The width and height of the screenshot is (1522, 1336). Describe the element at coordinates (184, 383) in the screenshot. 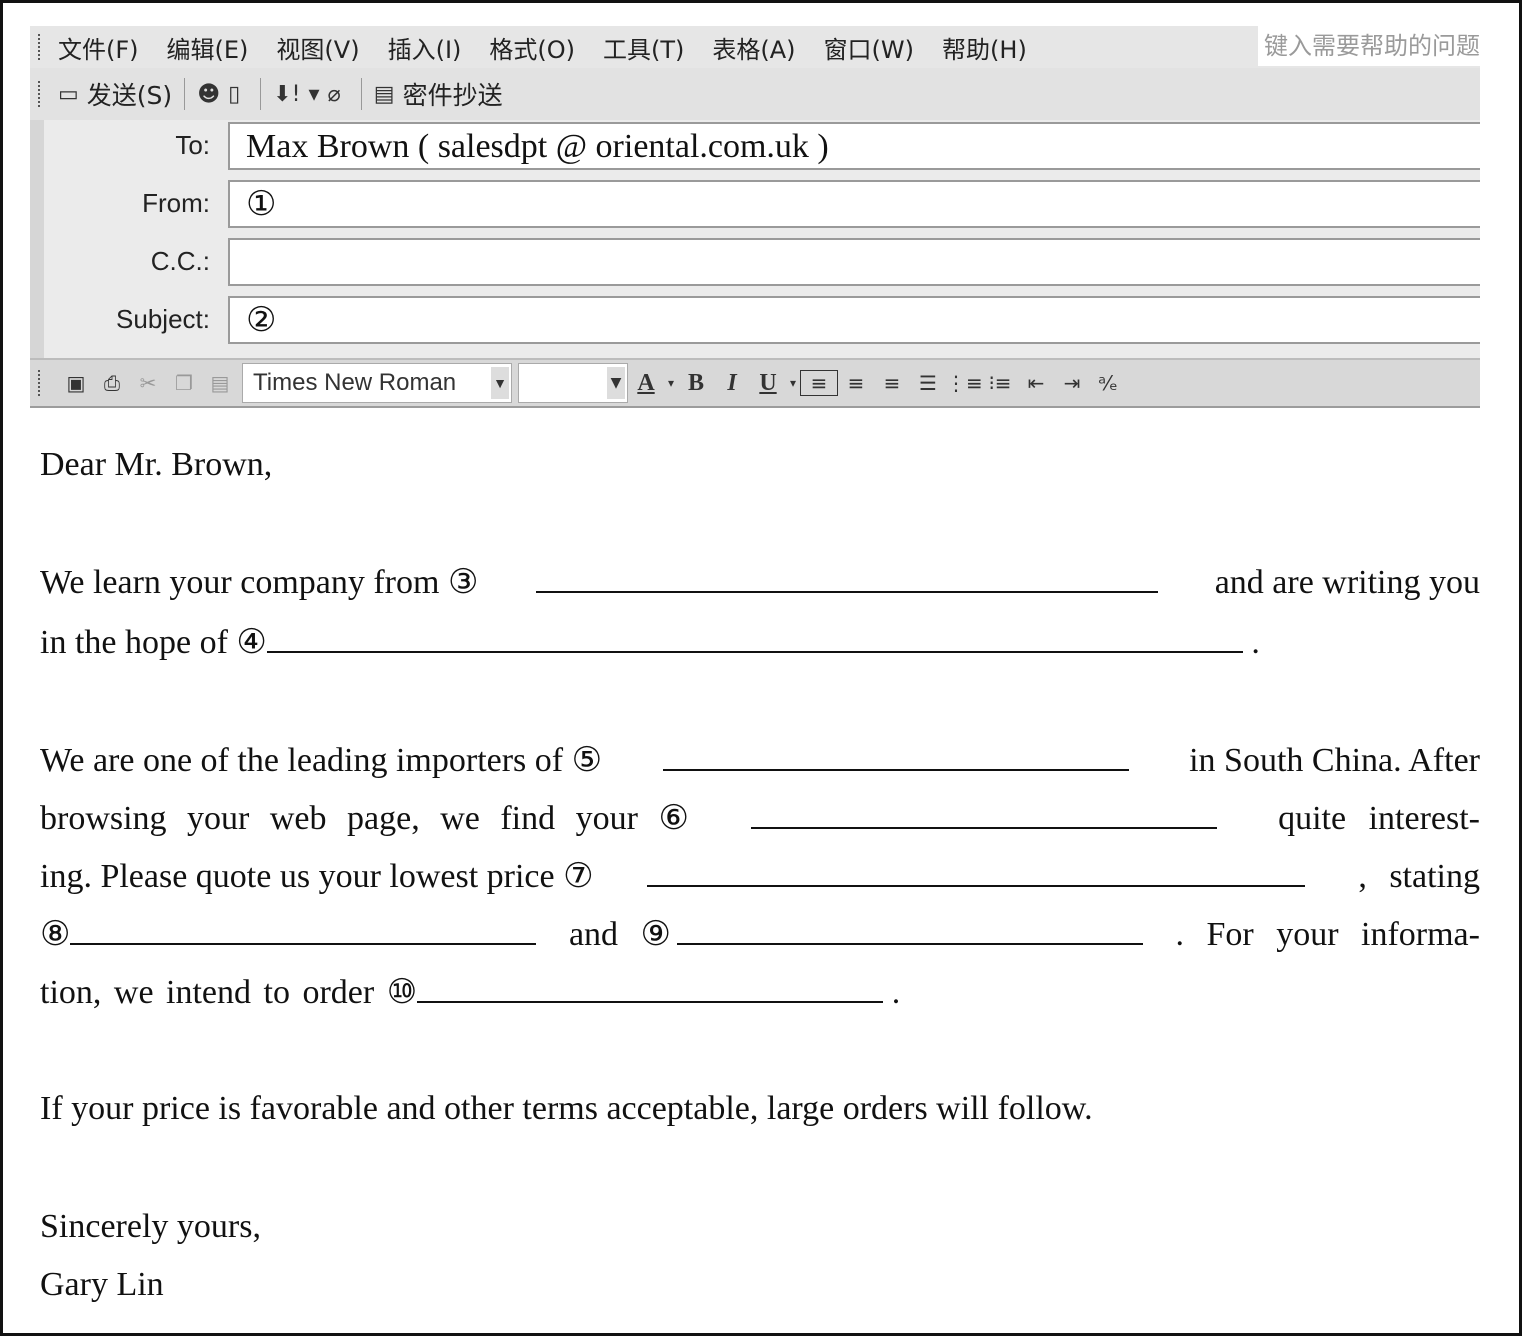

I see `copy-icon: ❐` at that location.